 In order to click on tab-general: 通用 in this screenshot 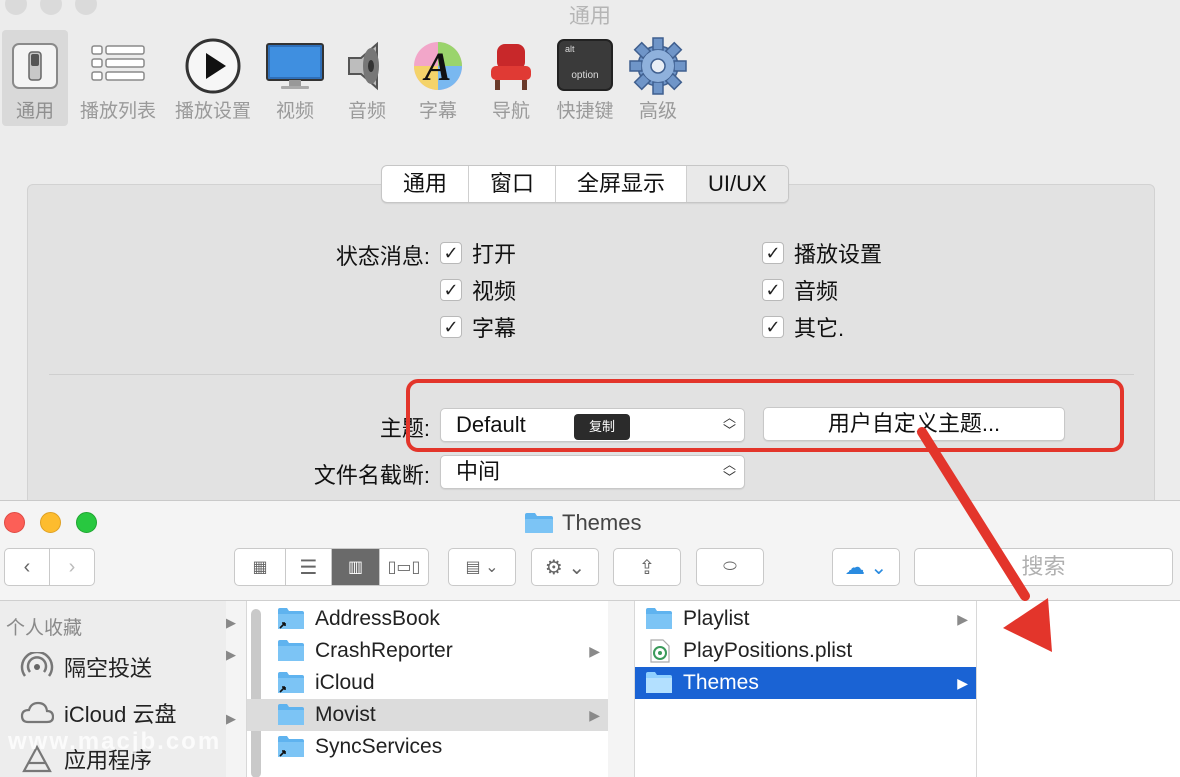, I will do `click(426, 184)`.